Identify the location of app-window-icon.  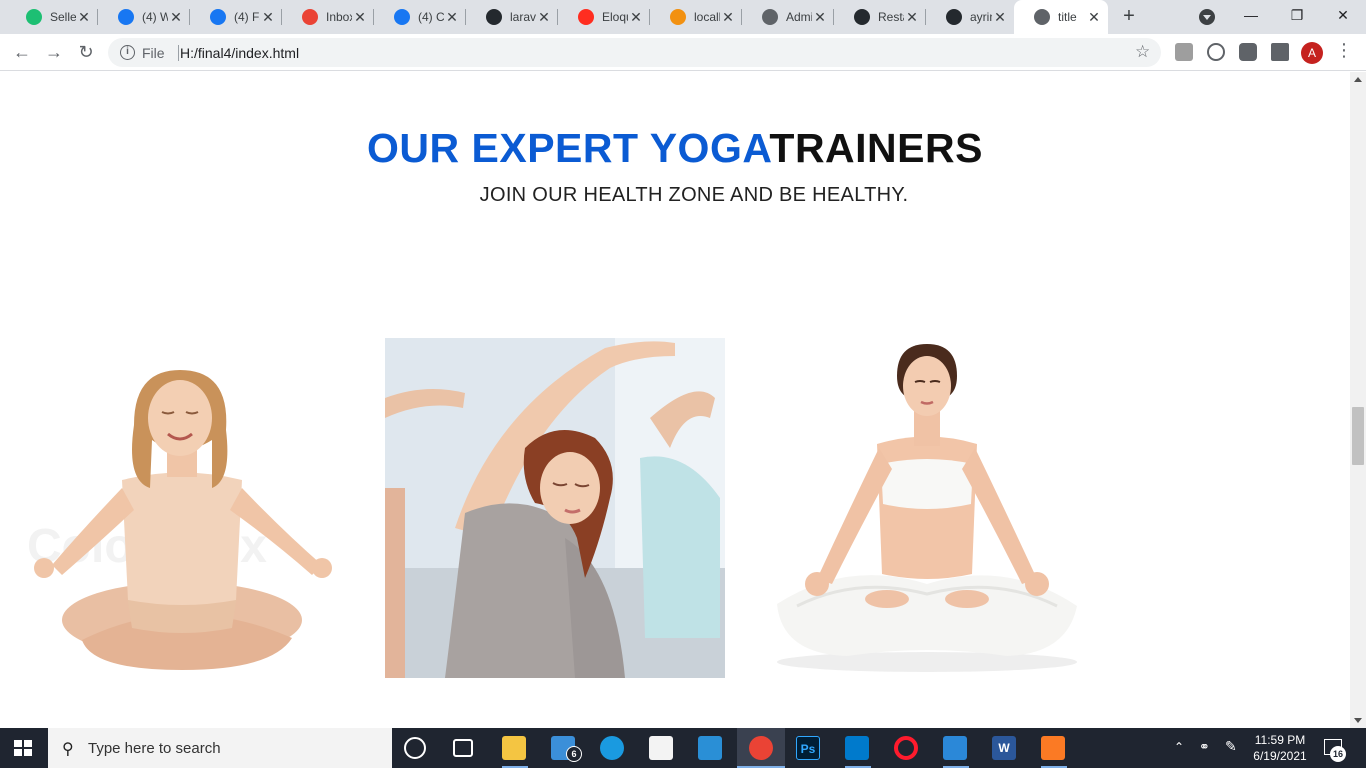
(710, 748).